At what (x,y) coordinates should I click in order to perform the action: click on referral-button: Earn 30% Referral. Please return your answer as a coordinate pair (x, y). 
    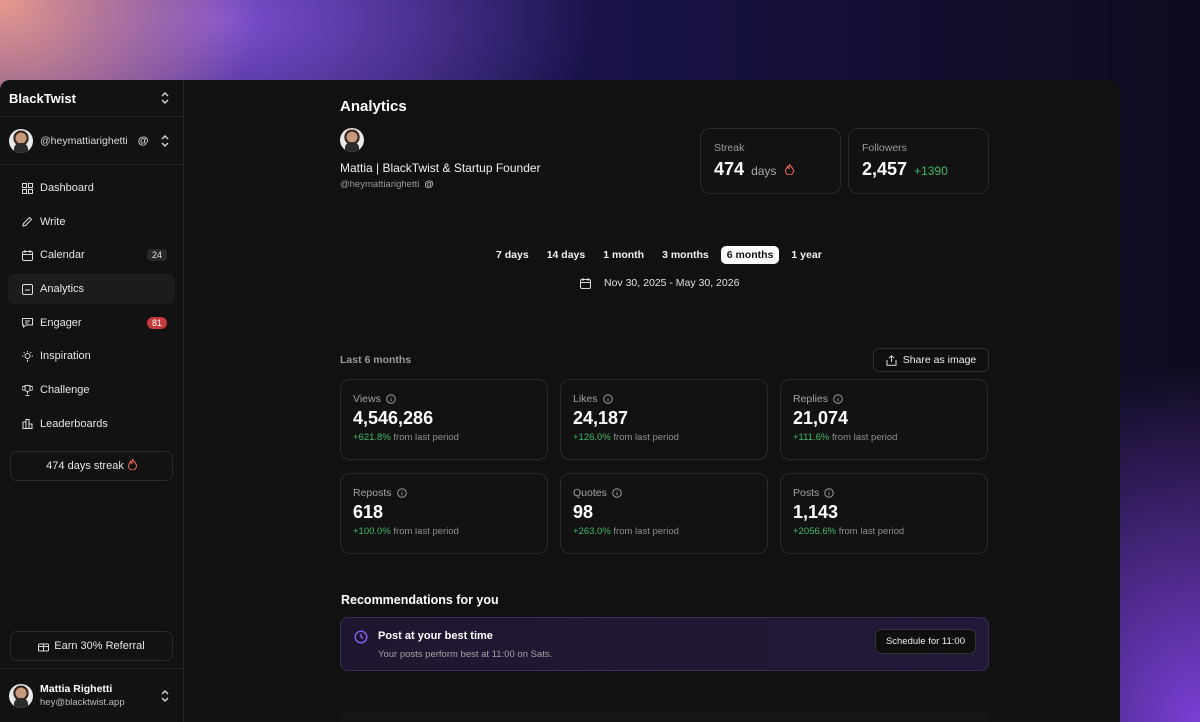
    Looking at the image, I should click on (91, 646).